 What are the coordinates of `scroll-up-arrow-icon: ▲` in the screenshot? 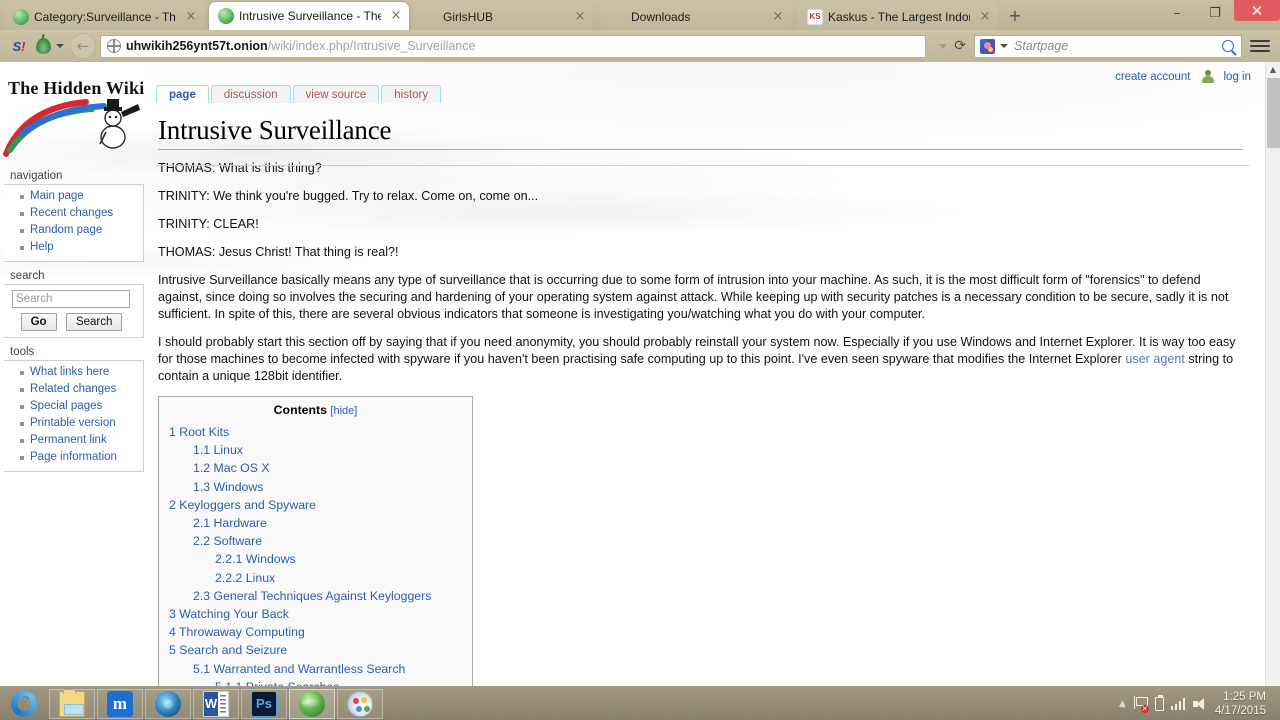 It's located at (1273, 69).